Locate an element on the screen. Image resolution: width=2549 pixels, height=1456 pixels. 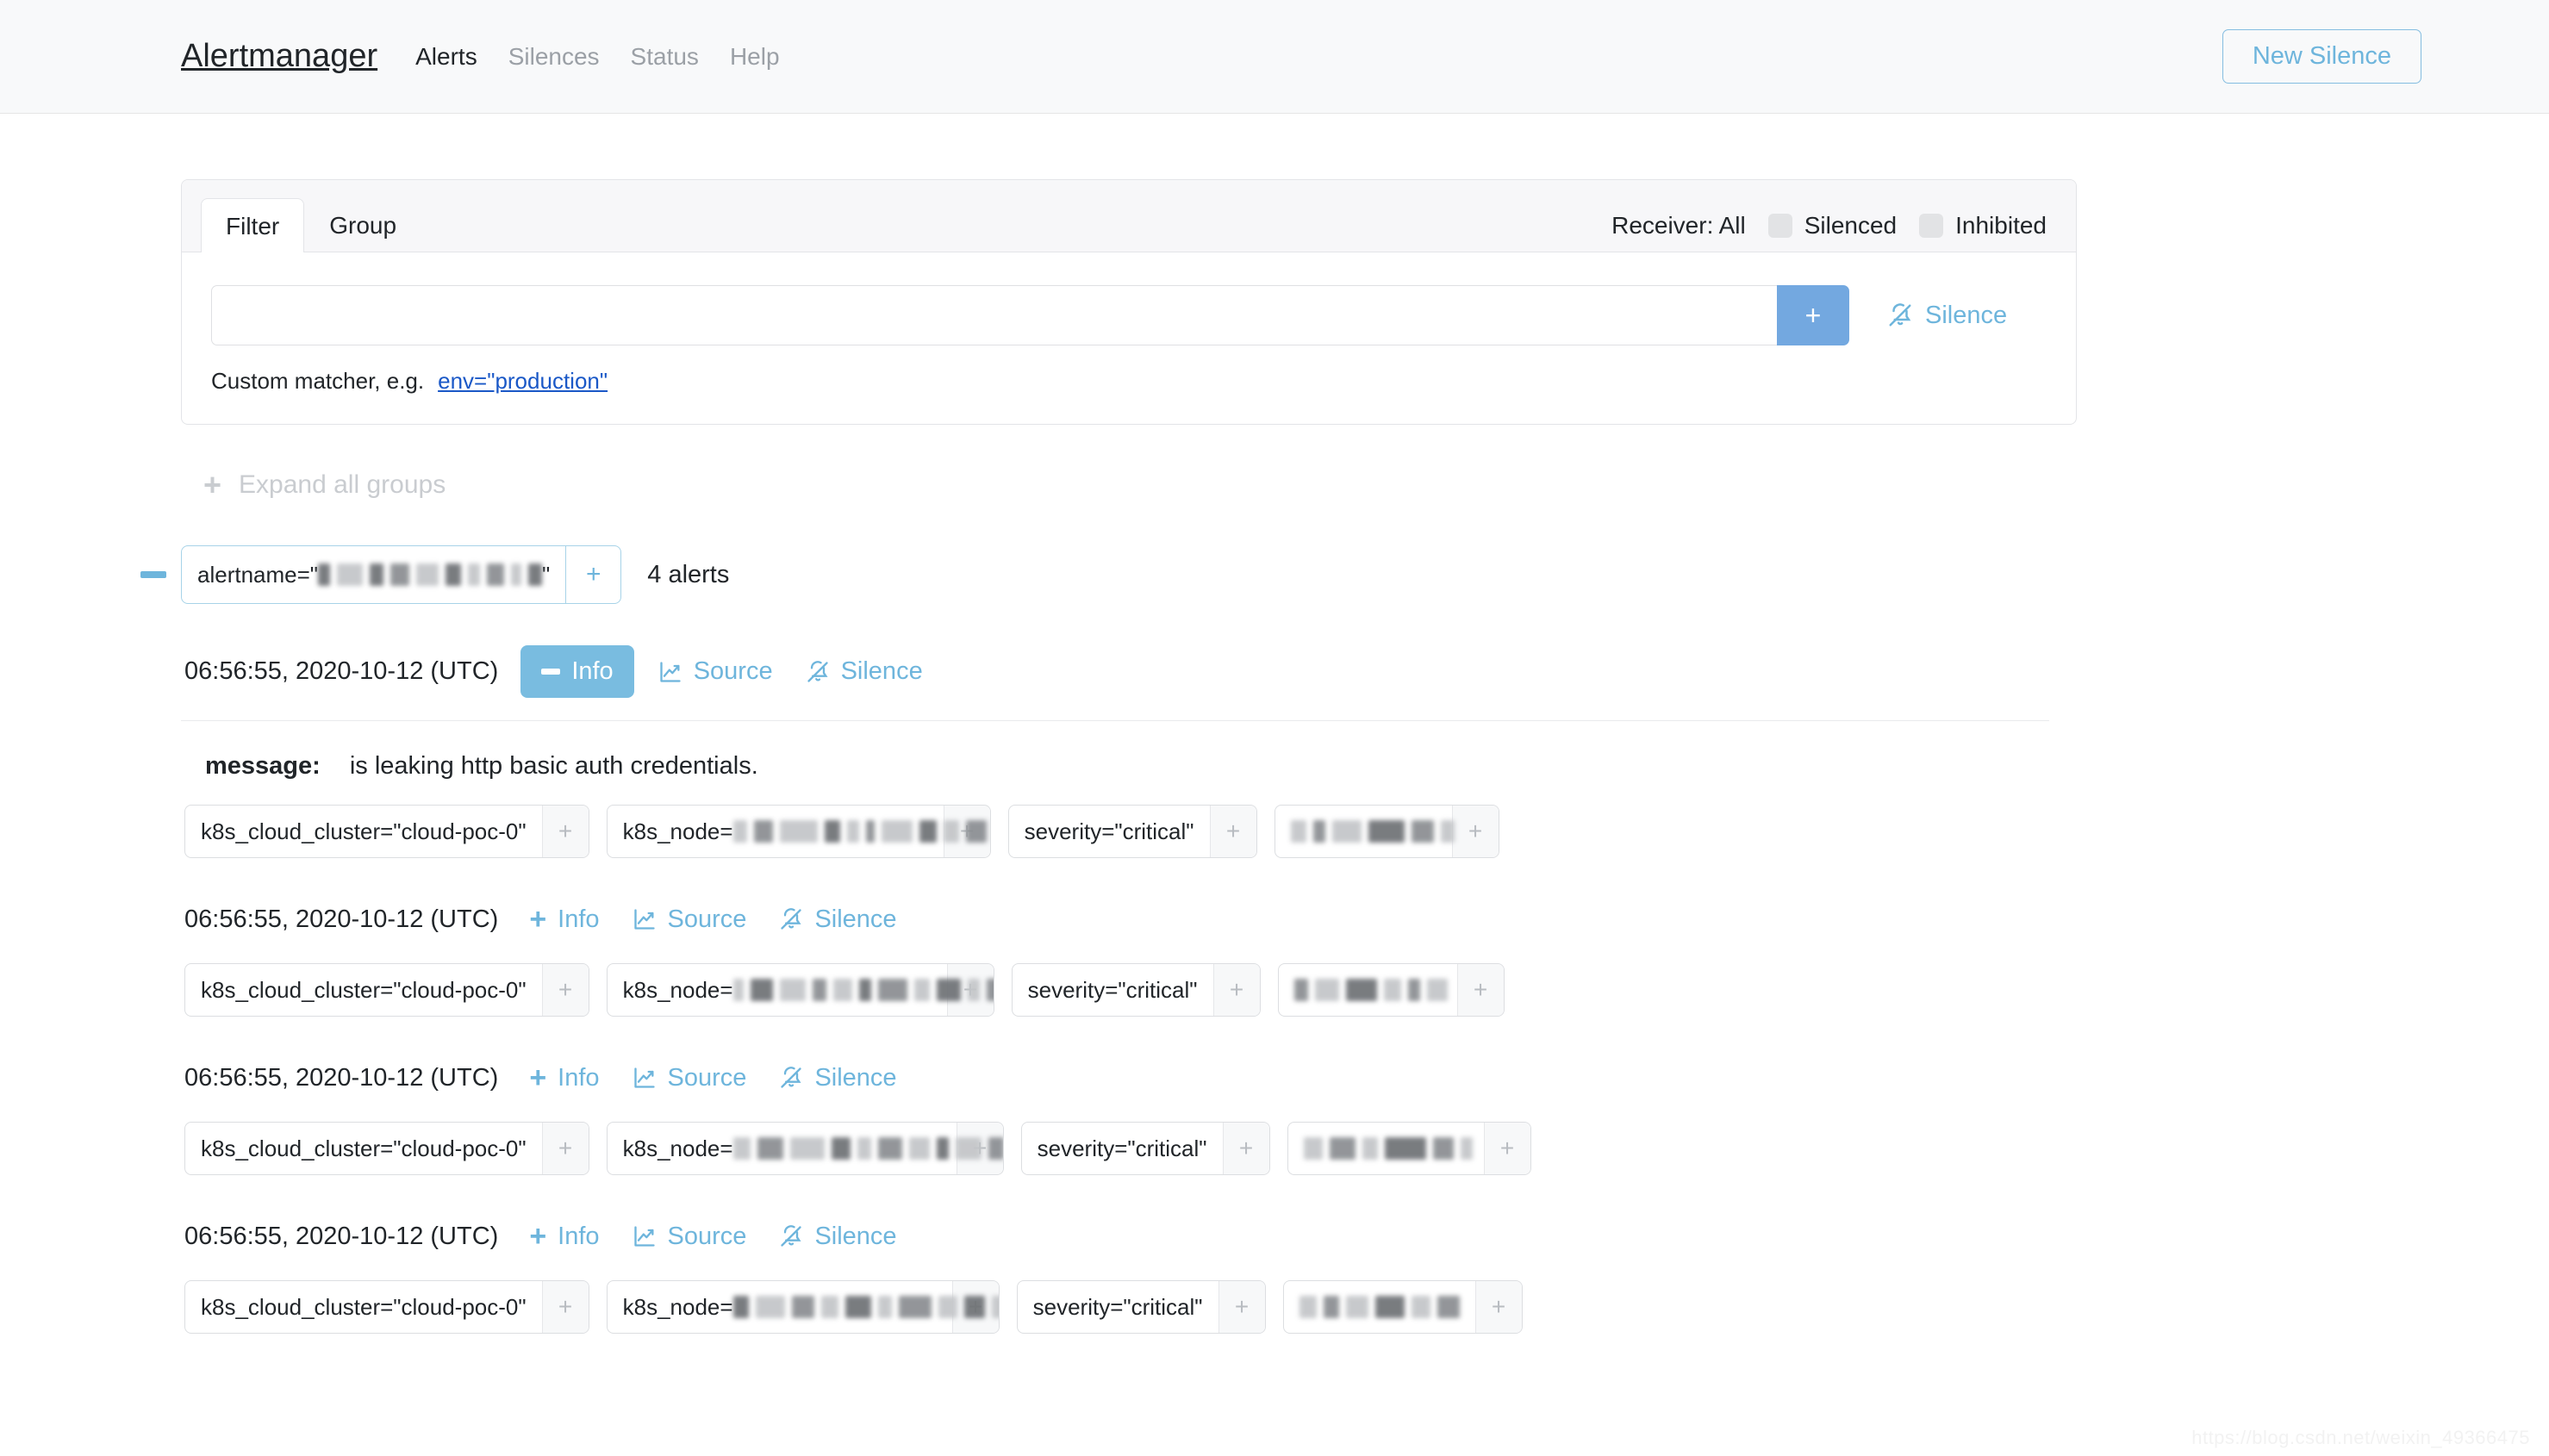
brand-alertmanager: Alertmanager is located at coordinates (279, 57).